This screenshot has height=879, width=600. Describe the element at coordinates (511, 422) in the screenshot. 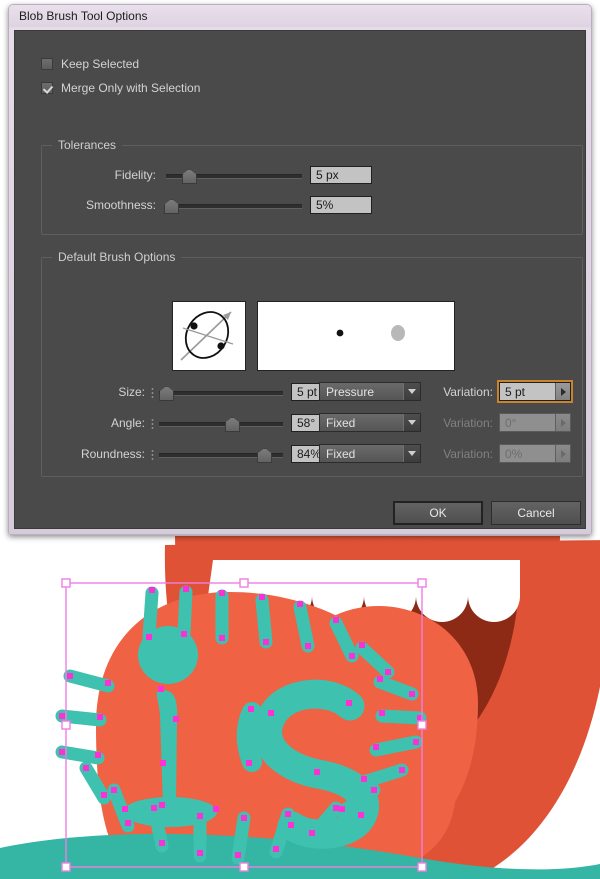

I see `input-variation-angle-value: 0°` at that location.